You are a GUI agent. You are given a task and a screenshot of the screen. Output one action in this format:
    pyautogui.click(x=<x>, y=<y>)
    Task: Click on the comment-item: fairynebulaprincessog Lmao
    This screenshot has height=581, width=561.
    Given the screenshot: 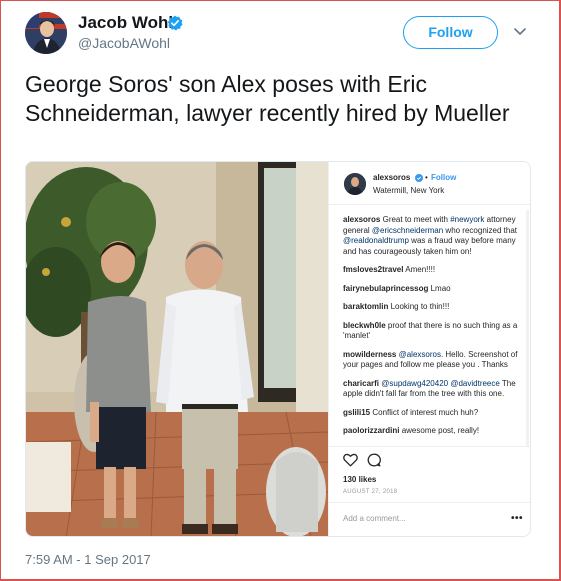 What is the action you would take?
    pyautogui.click(x=431, y=289)
    